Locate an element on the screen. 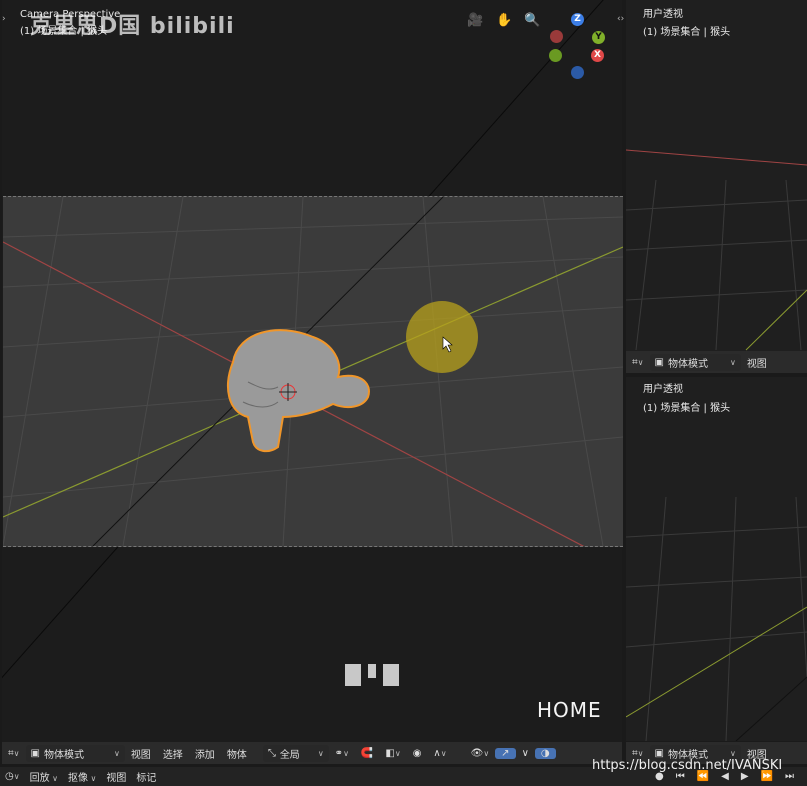 Image resolution: width=807 pixels, height=786 pixels. suzanne-monkey is located at coordinates (298, 391).